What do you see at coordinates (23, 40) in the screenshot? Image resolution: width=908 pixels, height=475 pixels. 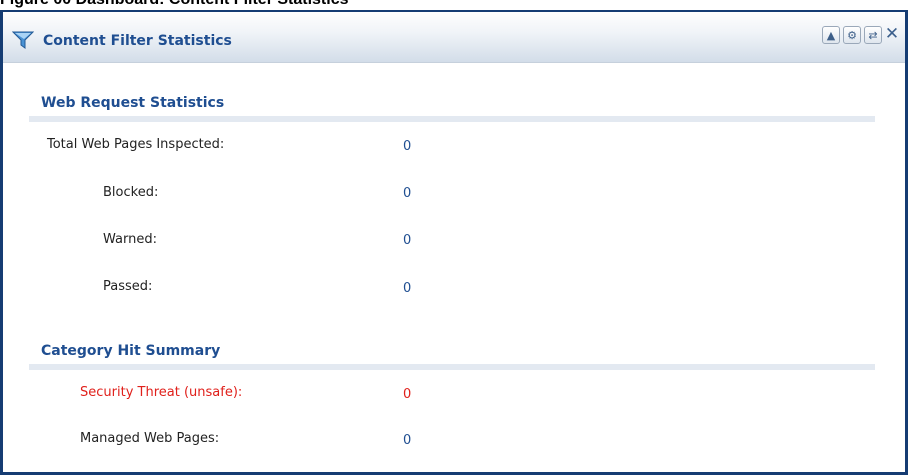 I see `funnel-icon` at bounding box center [23, 40].